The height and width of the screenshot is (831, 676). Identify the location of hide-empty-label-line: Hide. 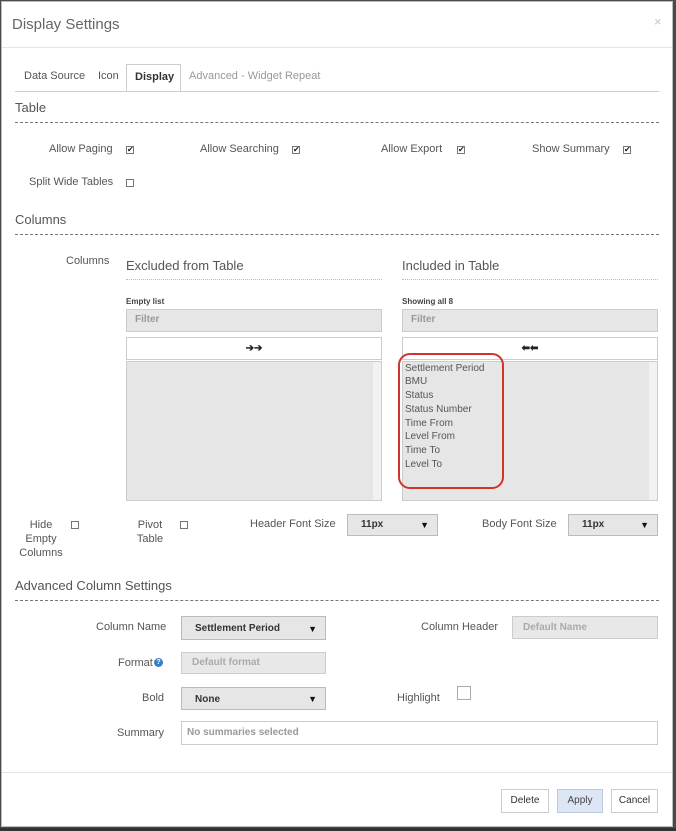
(41, 525).